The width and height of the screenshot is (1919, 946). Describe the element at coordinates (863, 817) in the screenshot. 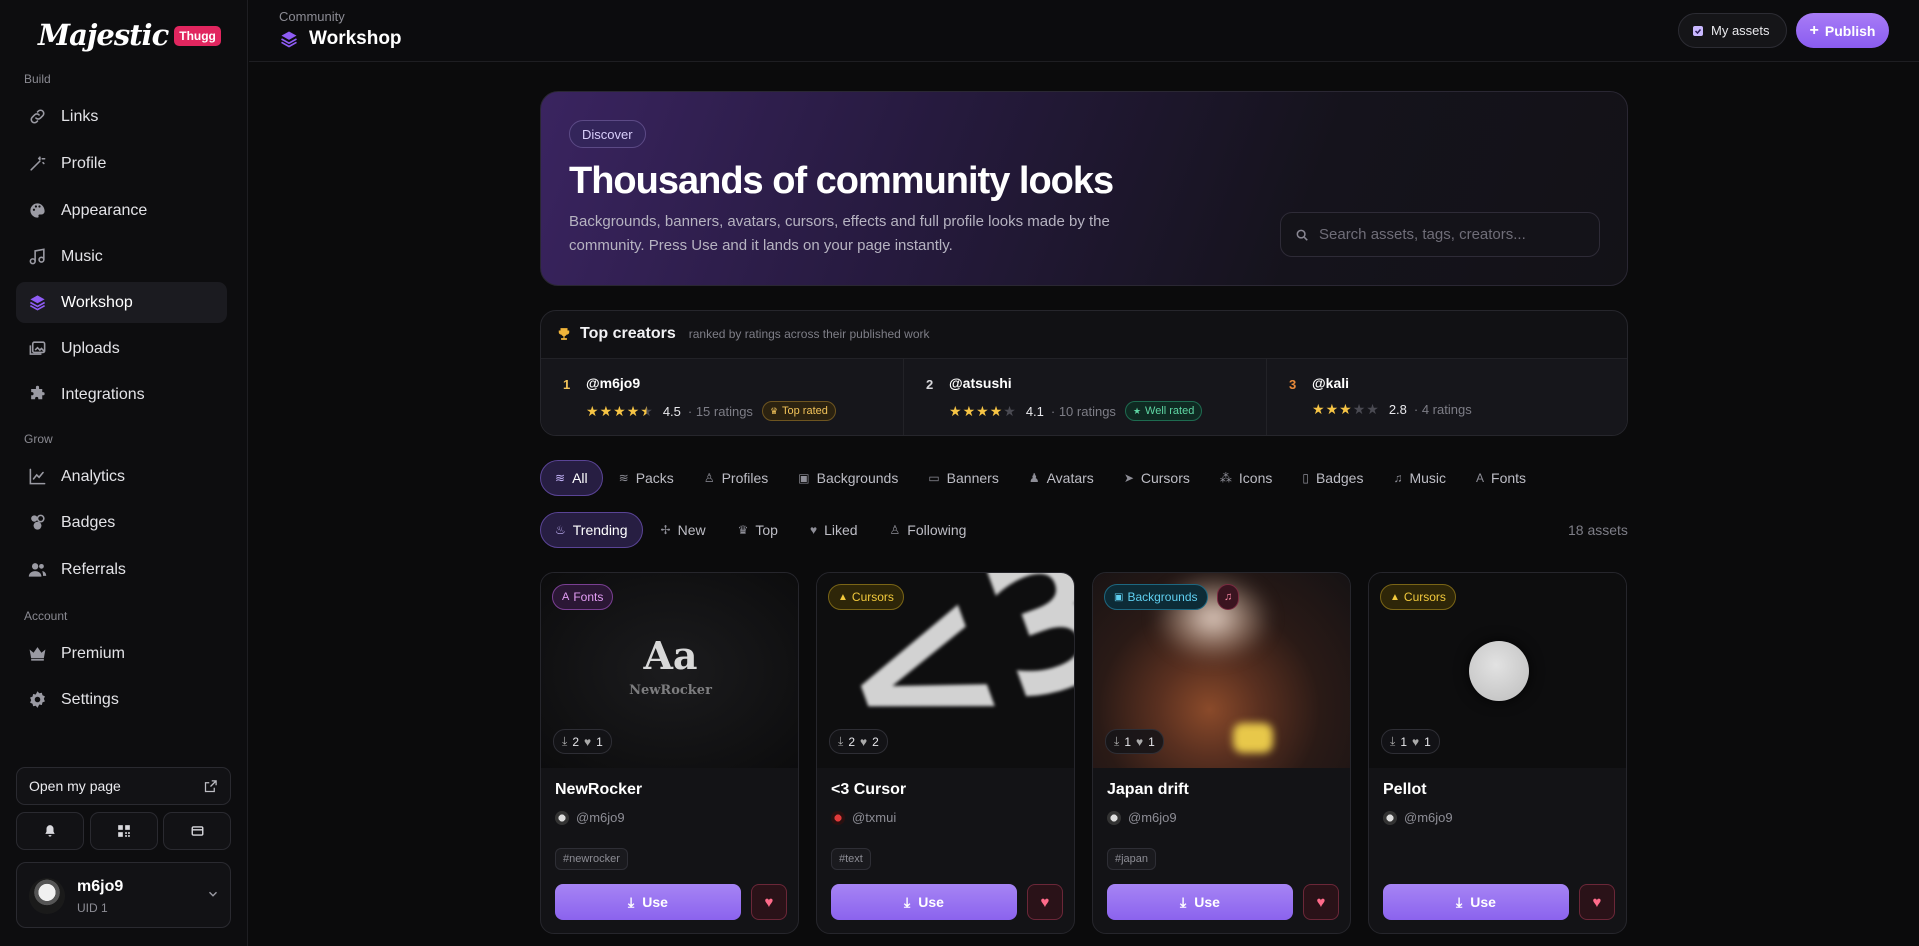

I see `asset-author: @txmui` at that location.